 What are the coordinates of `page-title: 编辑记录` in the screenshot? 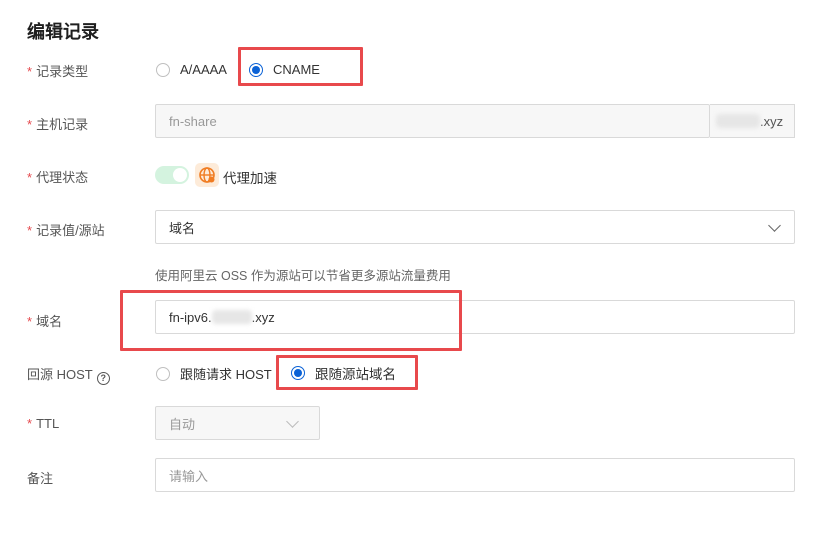 It's located at (63, 32).